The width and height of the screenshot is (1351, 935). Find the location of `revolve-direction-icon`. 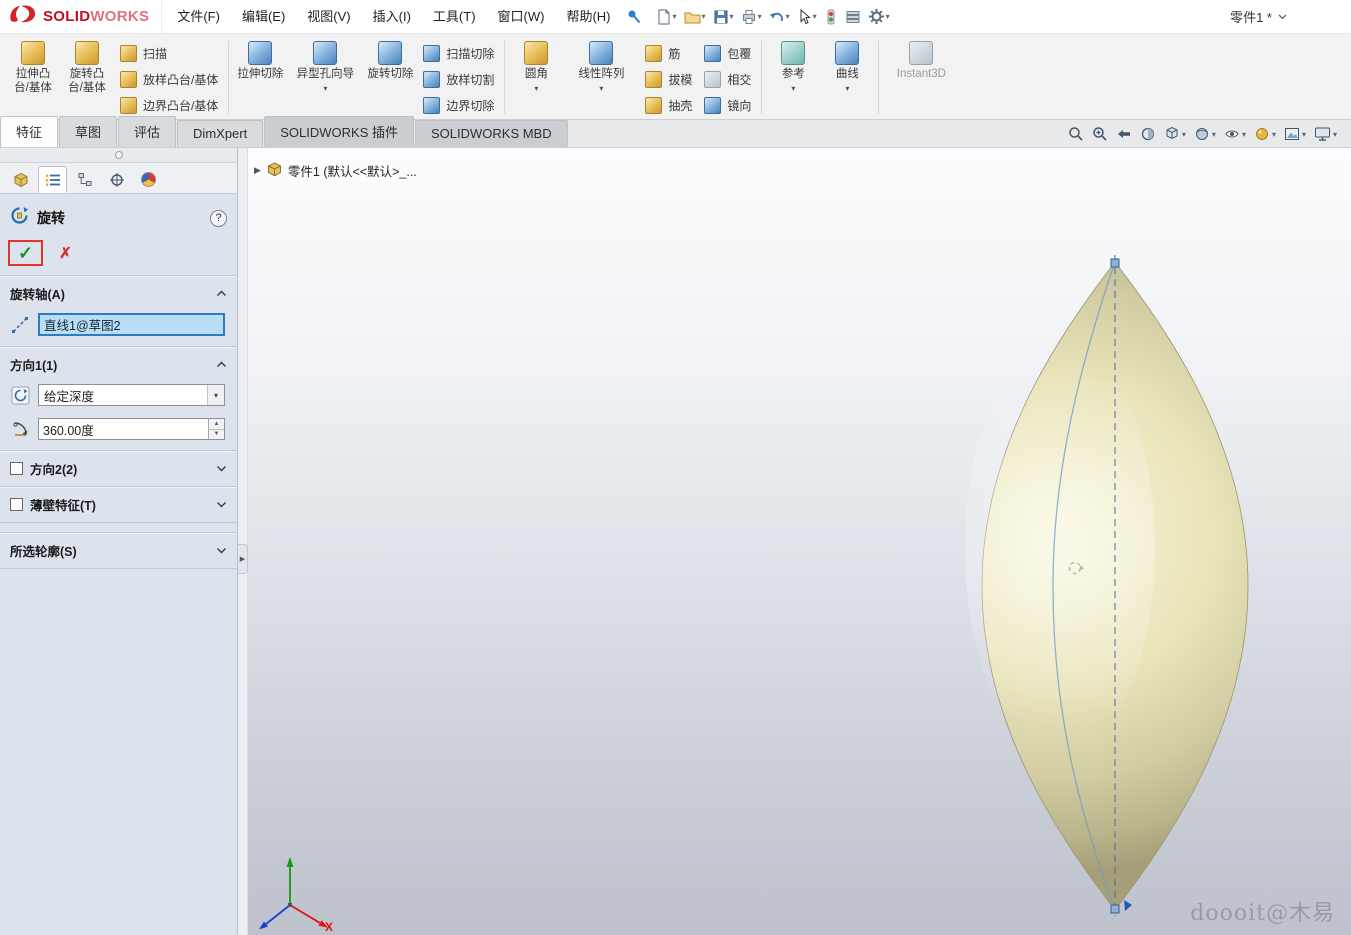

revolve-direction-icon is located at coordinates (20, 395).